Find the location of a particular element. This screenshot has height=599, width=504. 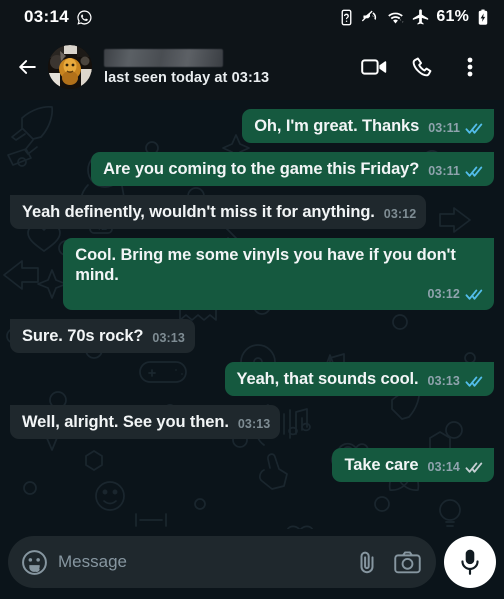

back-button is located at coordinates (27, 67).